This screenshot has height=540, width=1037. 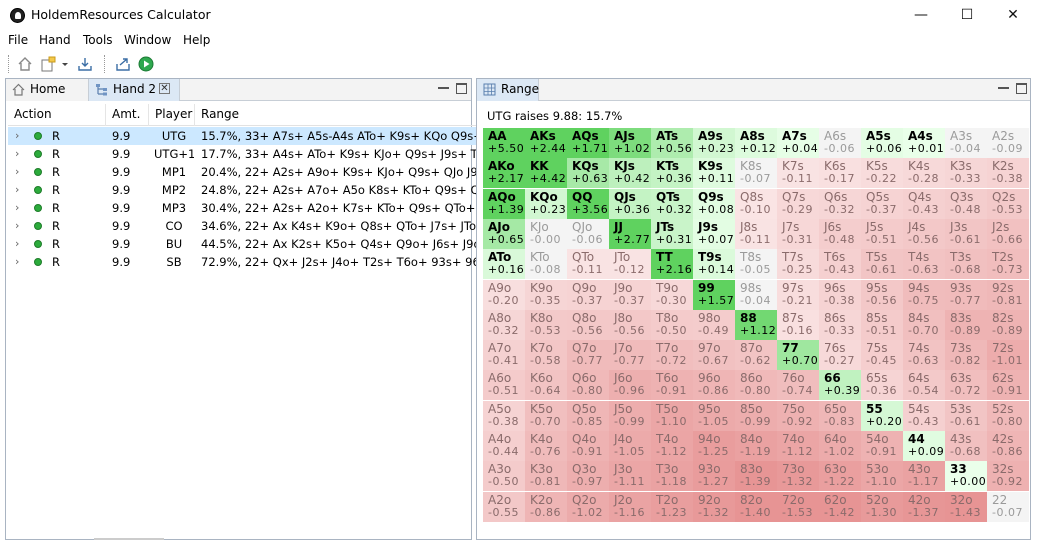 What do you see at coordinates (504, 264) in the screenshot?
I see `hand-cell: ATo +0.16` at bounding box center [504, 264].